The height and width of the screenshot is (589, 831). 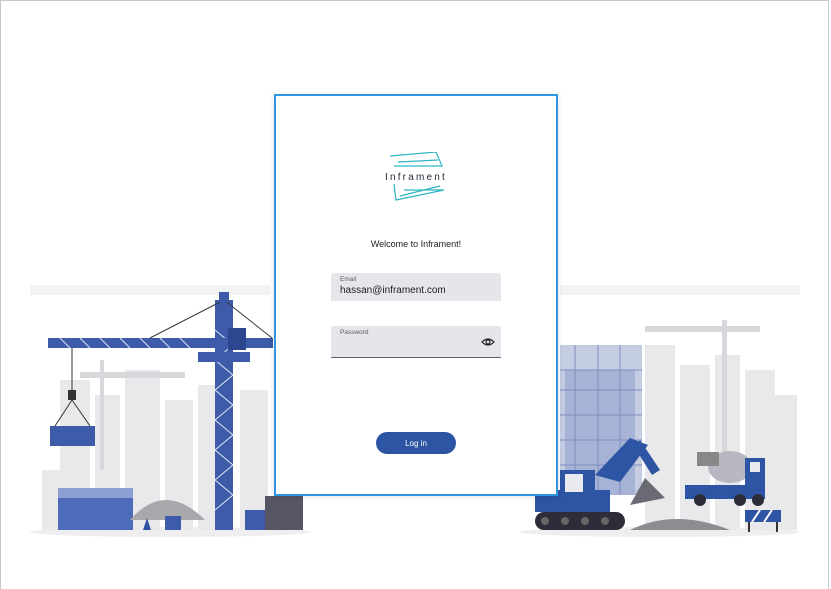 What do you see at coordinates (416, 244) in the screenshot?
I see `welcome-heading: Welcome to Inframent!` at bounding box center [416, 244].